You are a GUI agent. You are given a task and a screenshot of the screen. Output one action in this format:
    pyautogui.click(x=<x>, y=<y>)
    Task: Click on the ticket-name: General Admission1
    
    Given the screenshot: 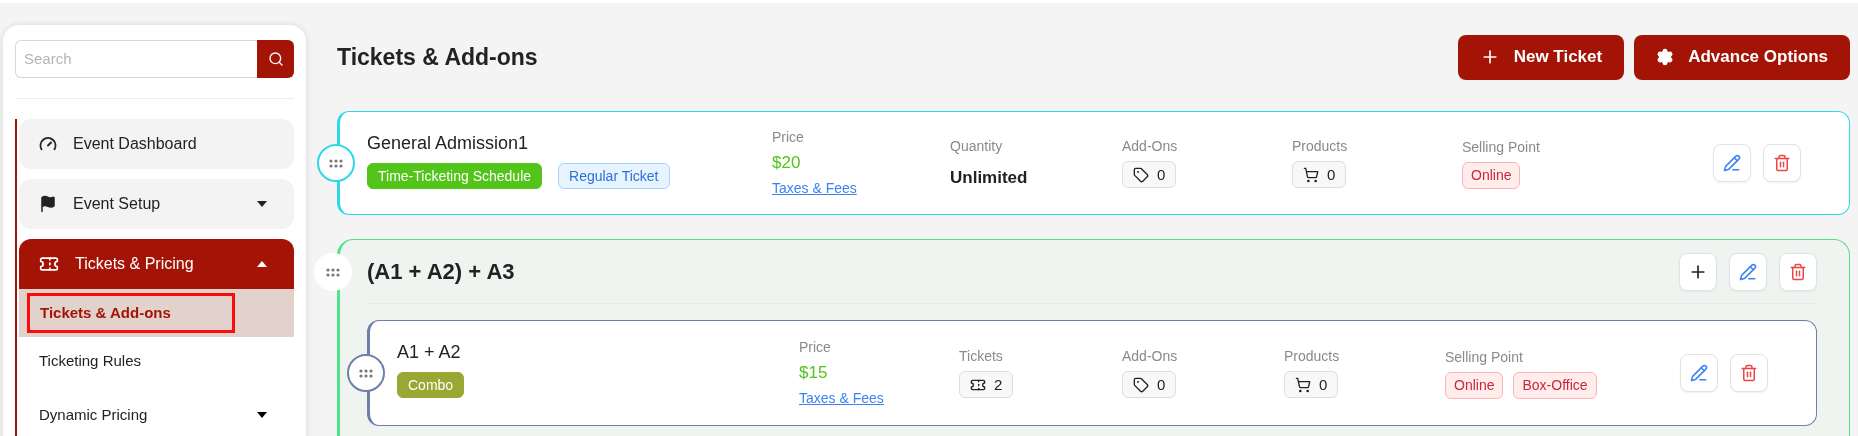 What is the action you would take?
    pyautogui.click(x=448, y=143)
    